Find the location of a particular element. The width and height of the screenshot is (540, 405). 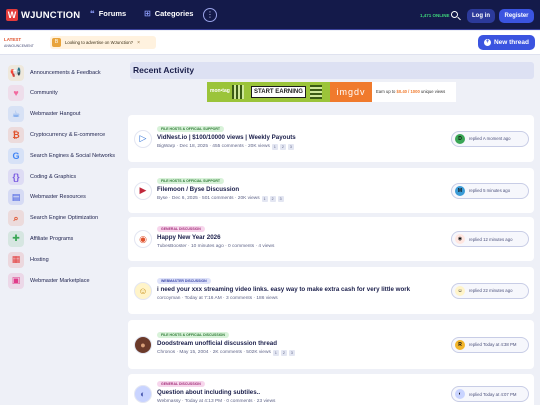

latest-sub-label: ANNOUNCEMENT is located at coordinates (19, 46).